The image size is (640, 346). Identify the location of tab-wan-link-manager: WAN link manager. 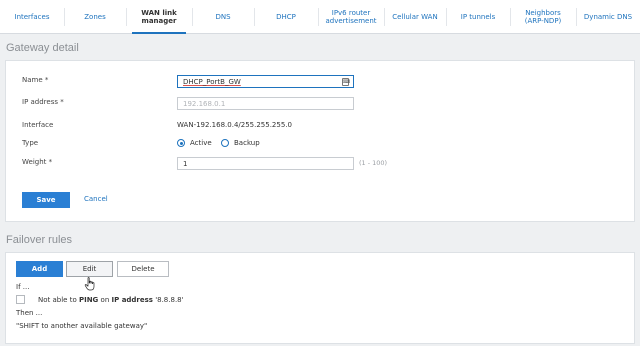
(159, 17).